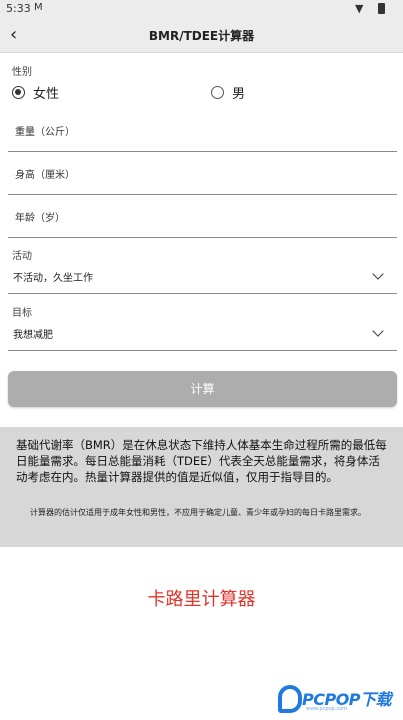 The height and width of the screenshot is (720, 403). Describe the element at coordinates (45, 132) in the screenshot. I see `weight-placeholder: 重量（公斤）` at that location.